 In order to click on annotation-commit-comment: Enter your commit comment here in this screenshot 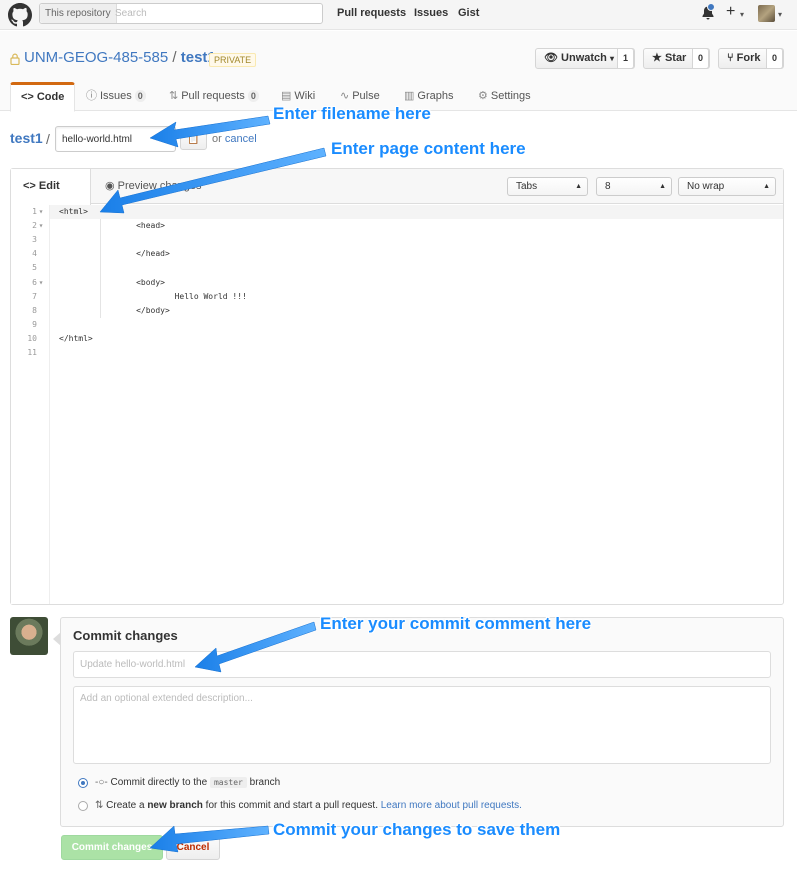, I will do `click(456, 623)`.